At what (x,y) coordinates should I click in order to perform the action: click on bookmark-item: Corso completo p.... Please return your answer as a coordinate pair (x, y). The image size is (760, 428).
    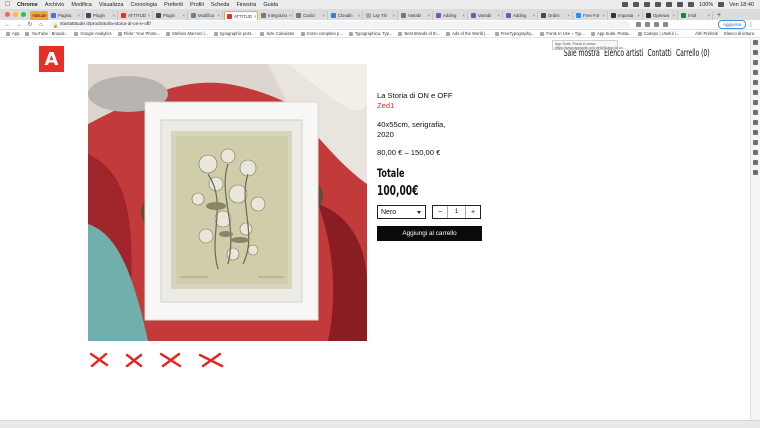
    Looking at the image, I should click on (321, 33).